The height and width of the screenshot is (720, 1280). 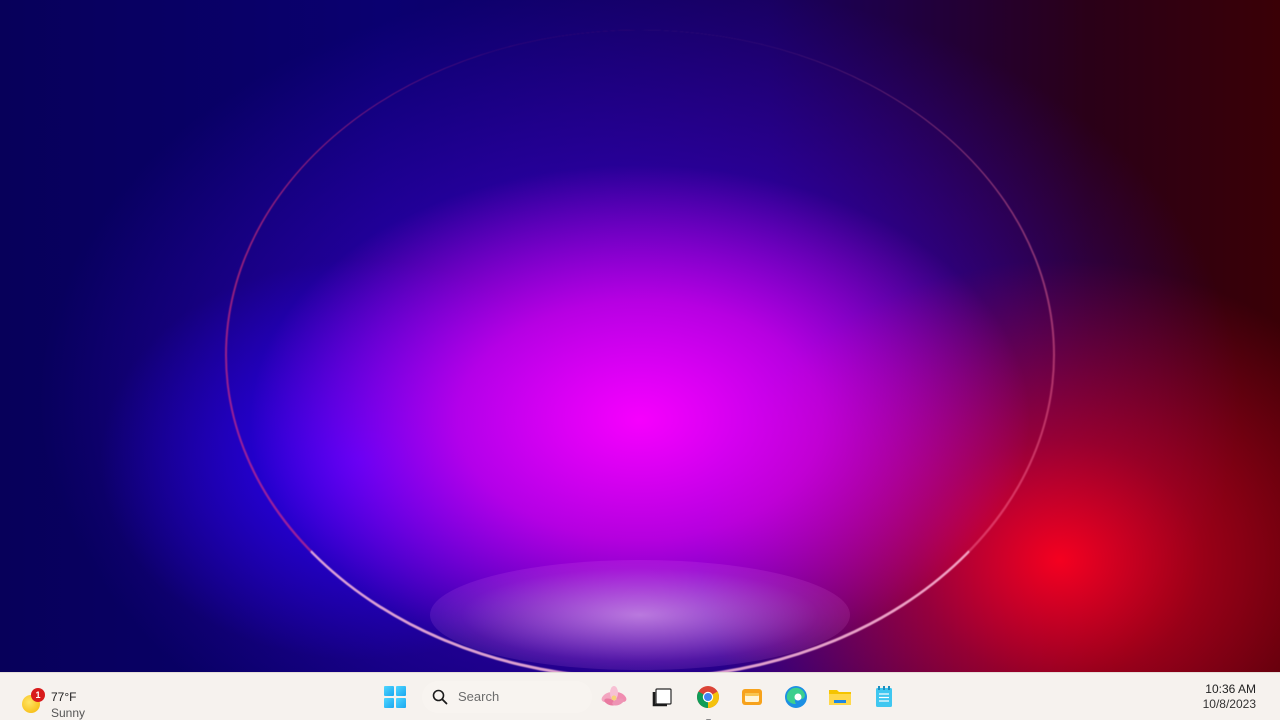 I want to click on notification-badge: 1, so click(x=38, y=695).